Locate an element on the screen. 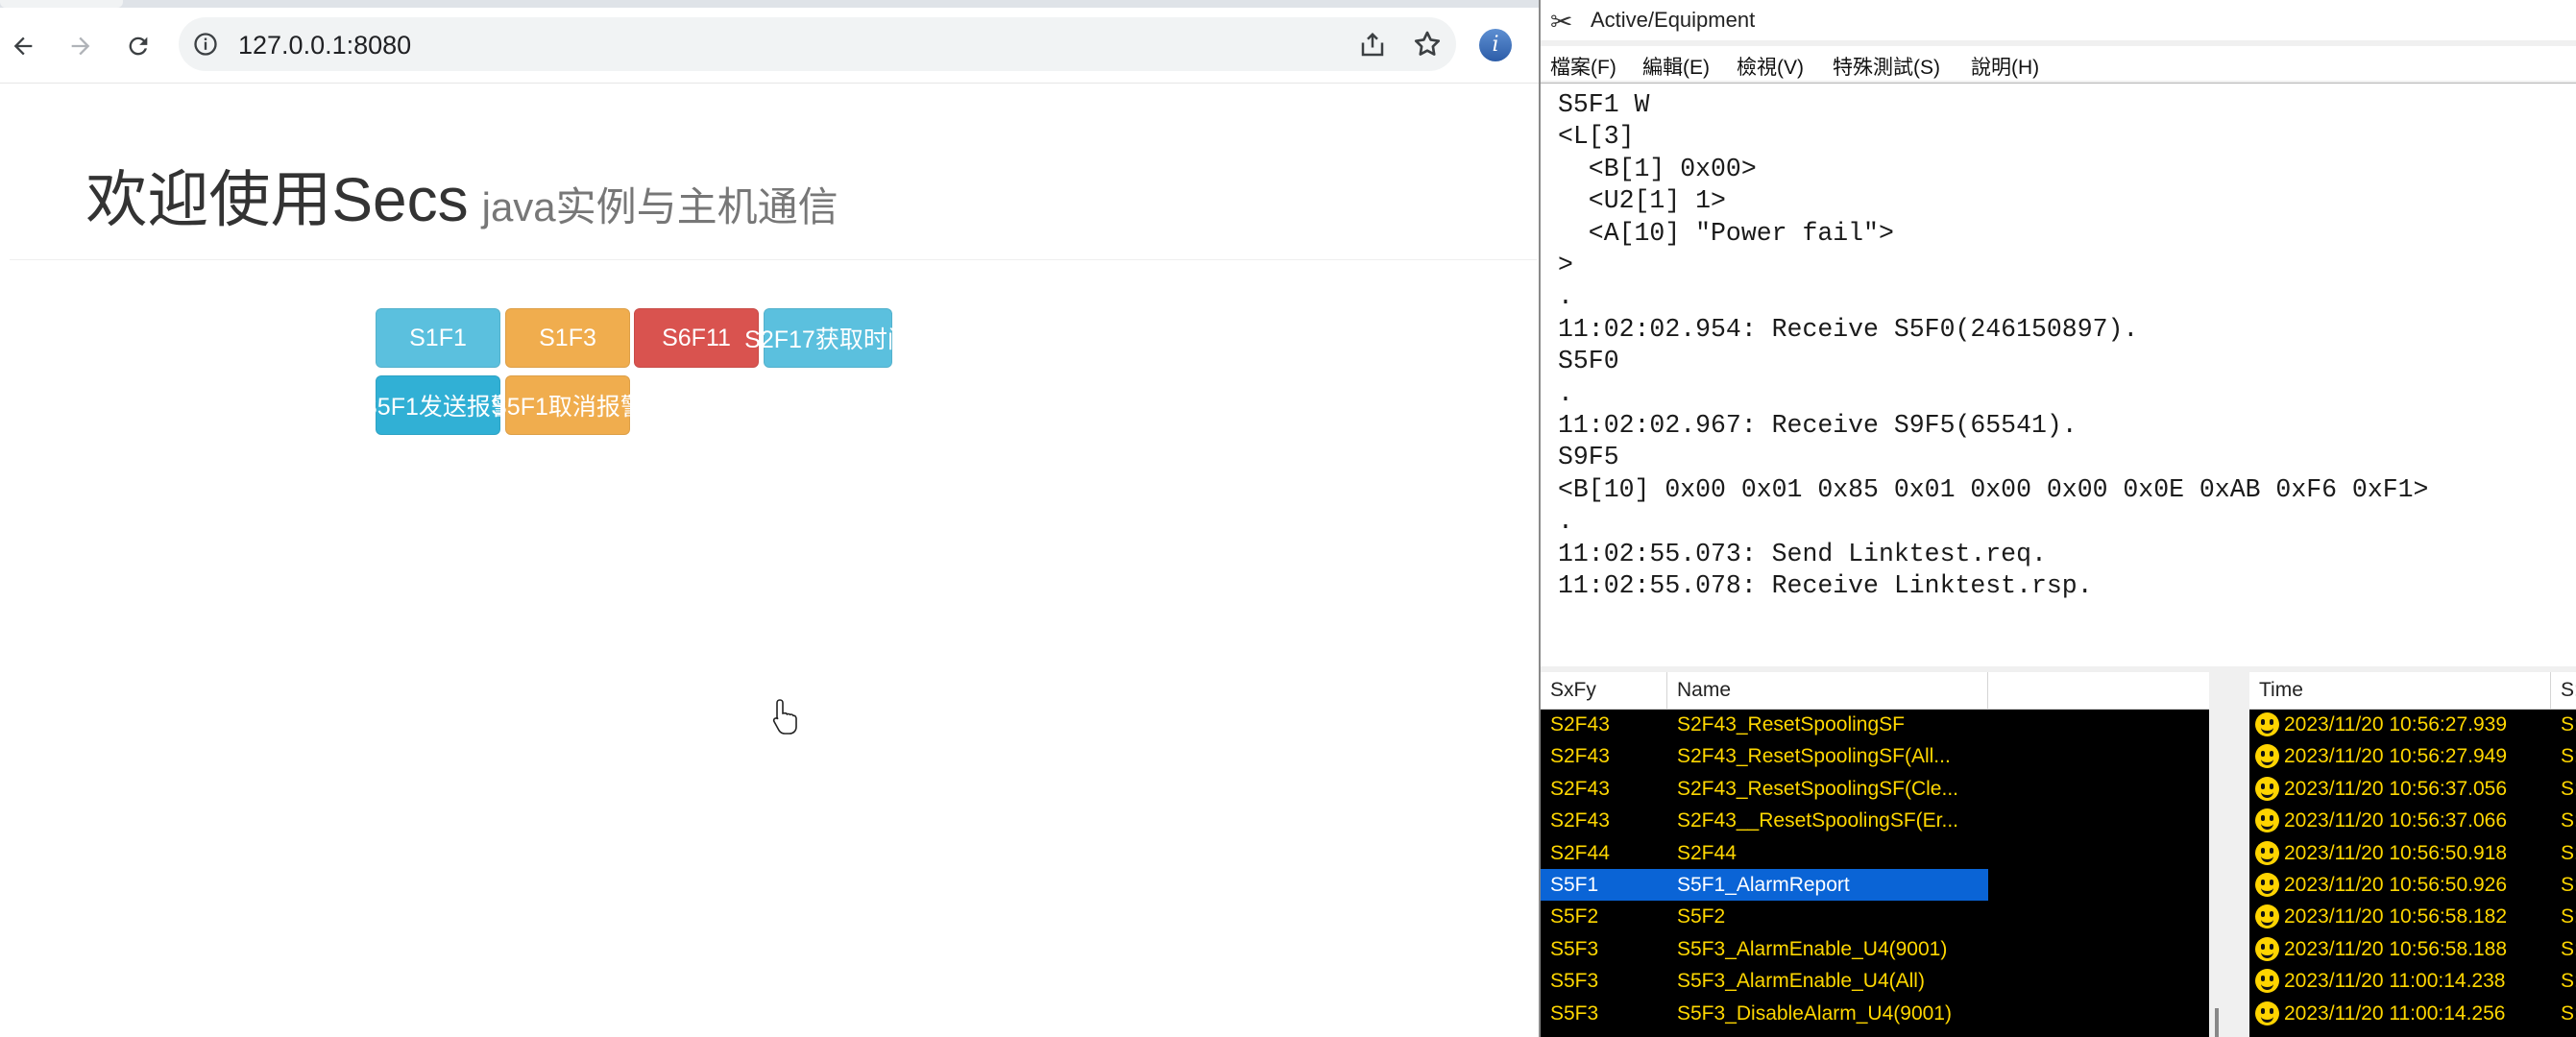  row-time: 2023/11/20 10:56:50.926 is located at coordinates (2396, 884).